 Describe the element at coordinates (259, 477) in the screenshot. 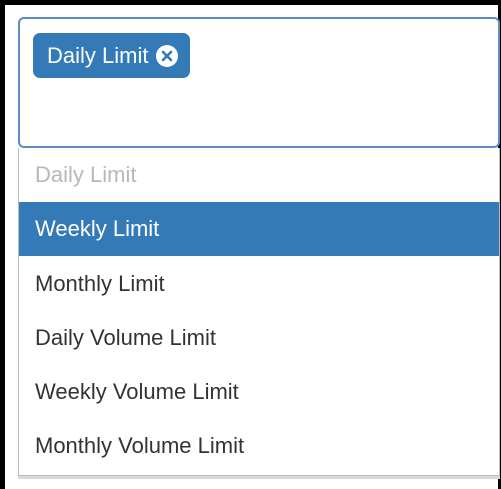

I see `dropdown-shadow` at that location.